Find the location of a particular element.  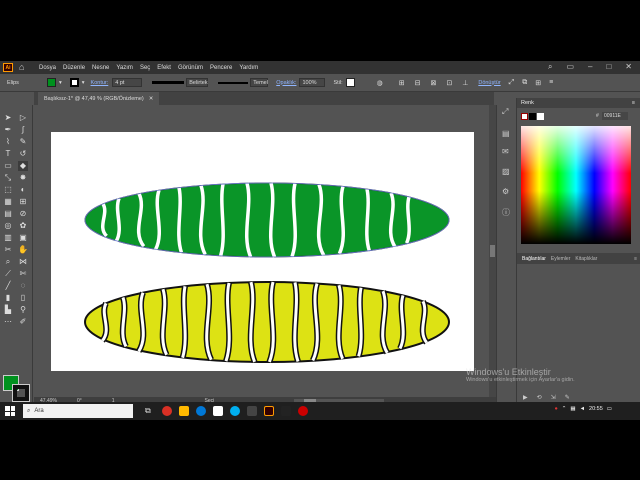

none-swatch is located at coordinates (524, 116).